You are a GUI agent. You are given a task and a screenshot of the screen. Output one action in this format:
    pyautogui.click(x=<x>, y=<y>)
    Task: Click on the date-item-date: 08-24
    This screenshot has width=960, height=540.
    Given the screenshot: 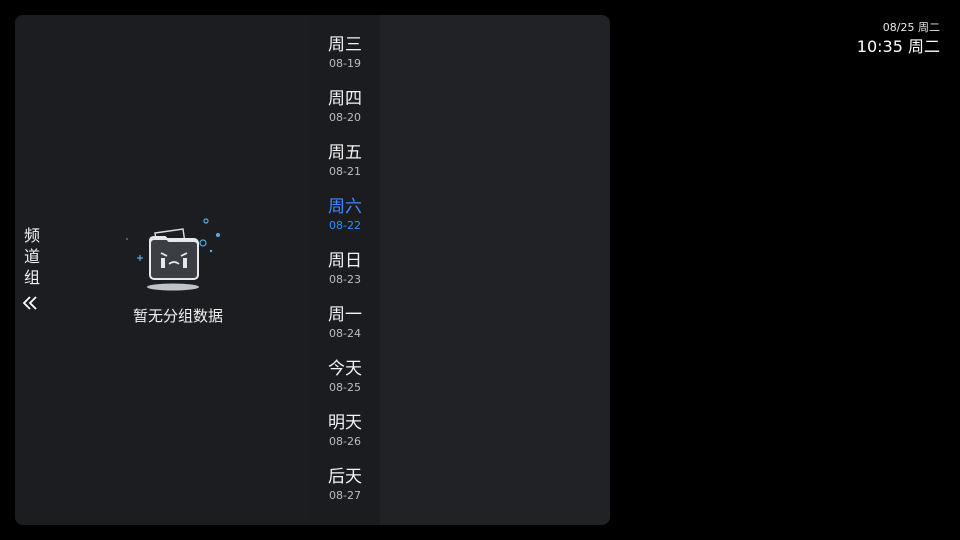 What is the action you would take?
    pyautogui.click(x=345, y=333)
    